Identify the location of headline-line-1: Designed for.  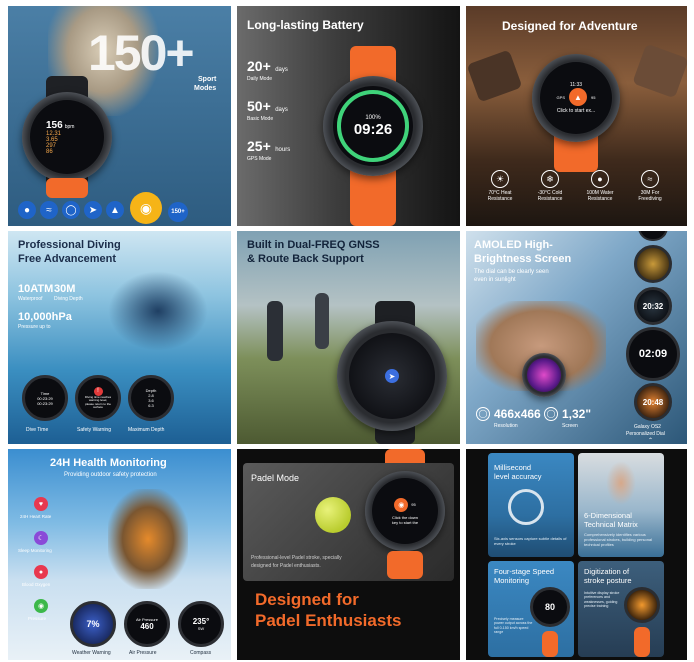
(307, 599).